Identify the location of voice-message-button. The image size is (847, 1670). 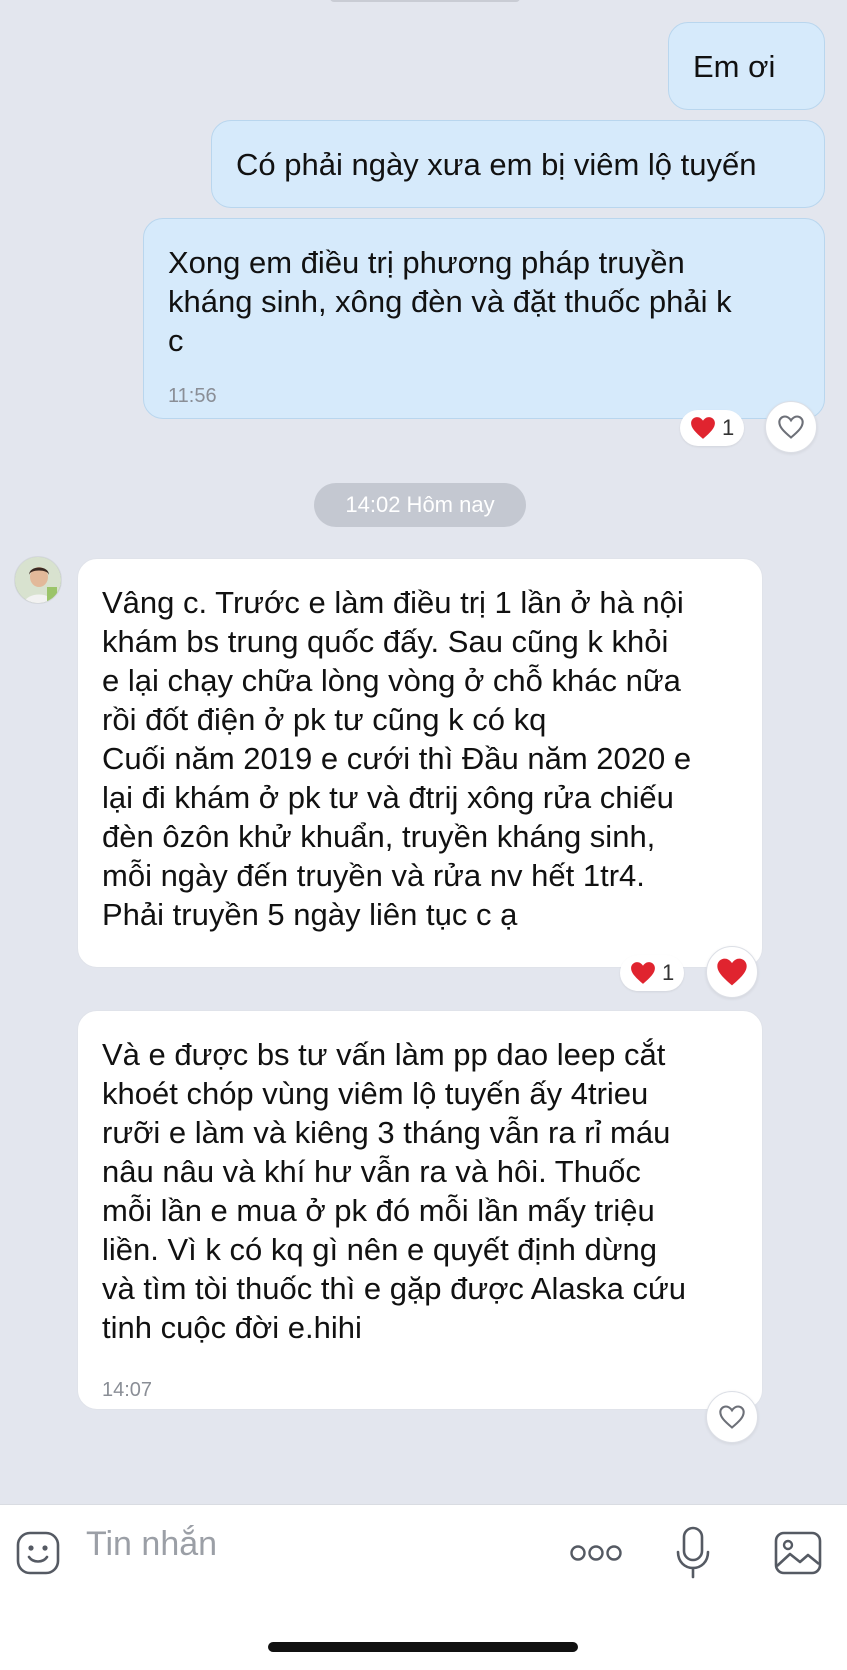
(693, 1553).